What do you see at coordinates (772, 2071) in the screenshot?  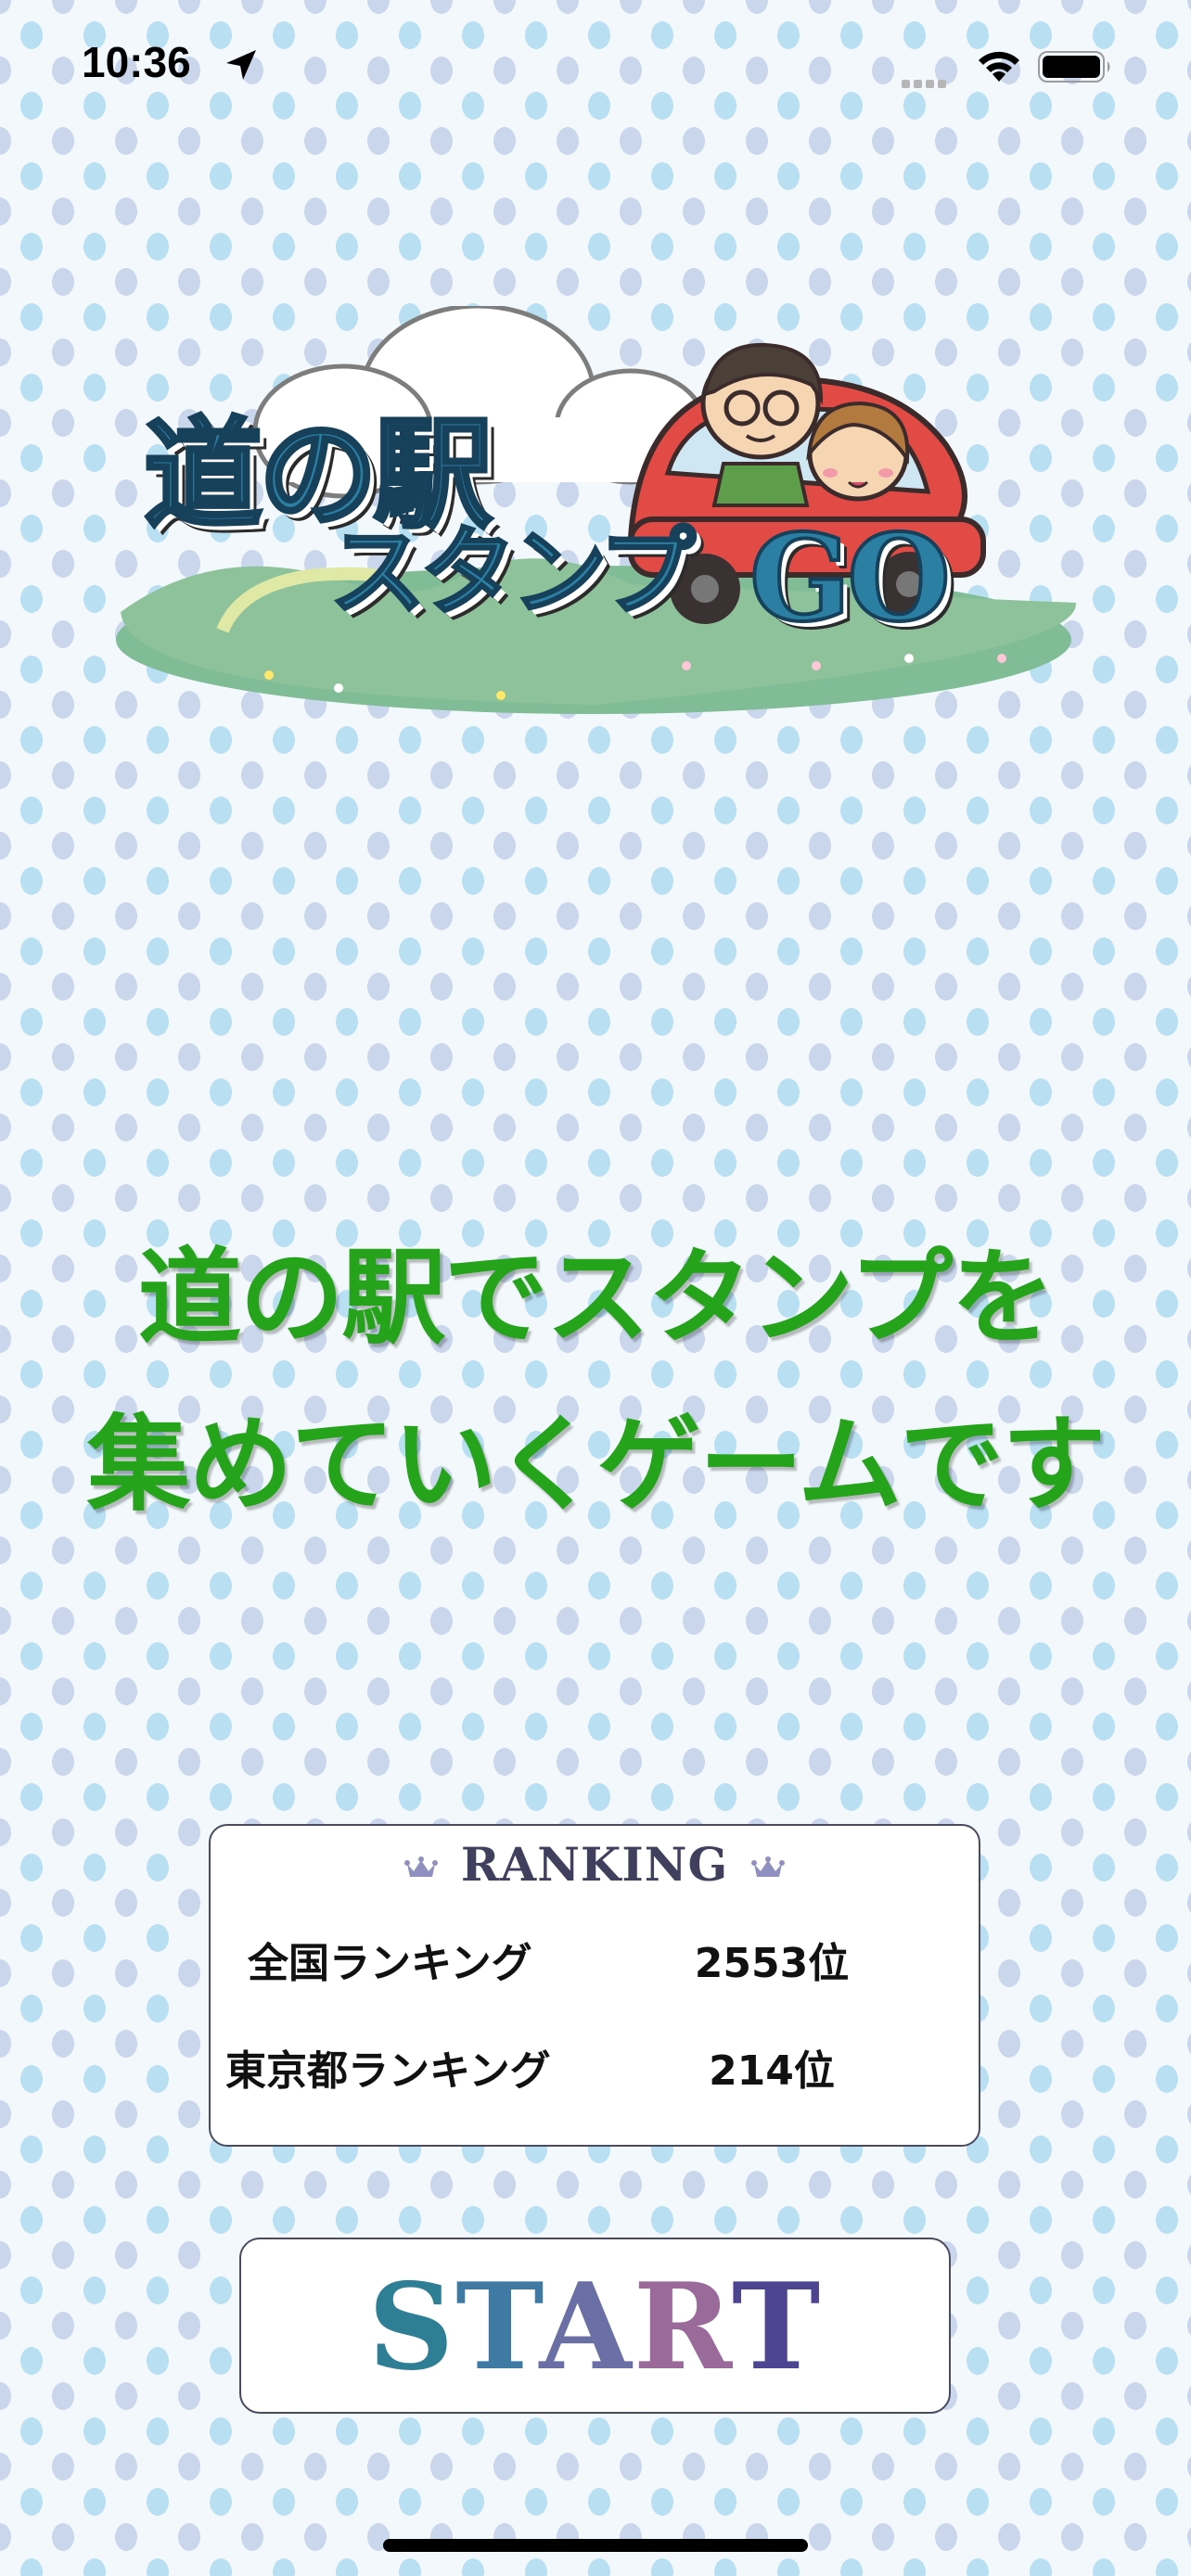 I see `ranking-value: 214位` at bounding box center [772, 2071].